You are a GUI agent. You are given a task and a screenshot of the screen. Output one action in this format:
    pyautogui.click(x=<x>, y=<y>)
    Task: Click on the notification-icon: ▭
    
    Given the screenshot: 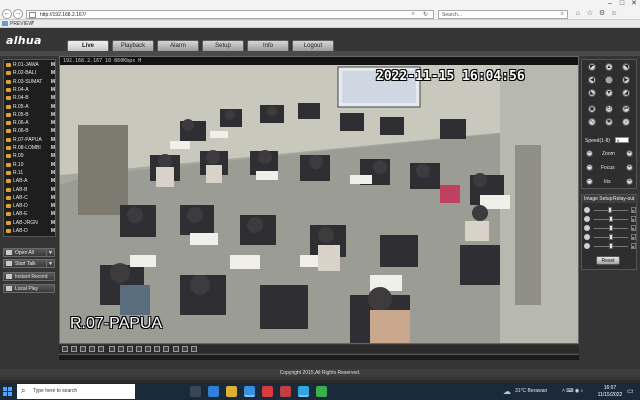 What is the action you would take?
    pyautogui.click(x=630, y=391)
    